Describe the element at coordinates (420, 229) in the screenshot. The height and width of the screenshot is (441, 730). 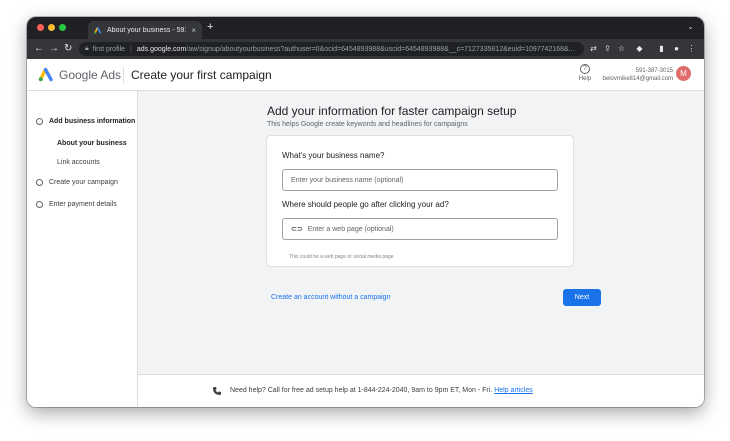
I see `webpage-input: ⊂⊃ Enter a web page (optional)` at that location.